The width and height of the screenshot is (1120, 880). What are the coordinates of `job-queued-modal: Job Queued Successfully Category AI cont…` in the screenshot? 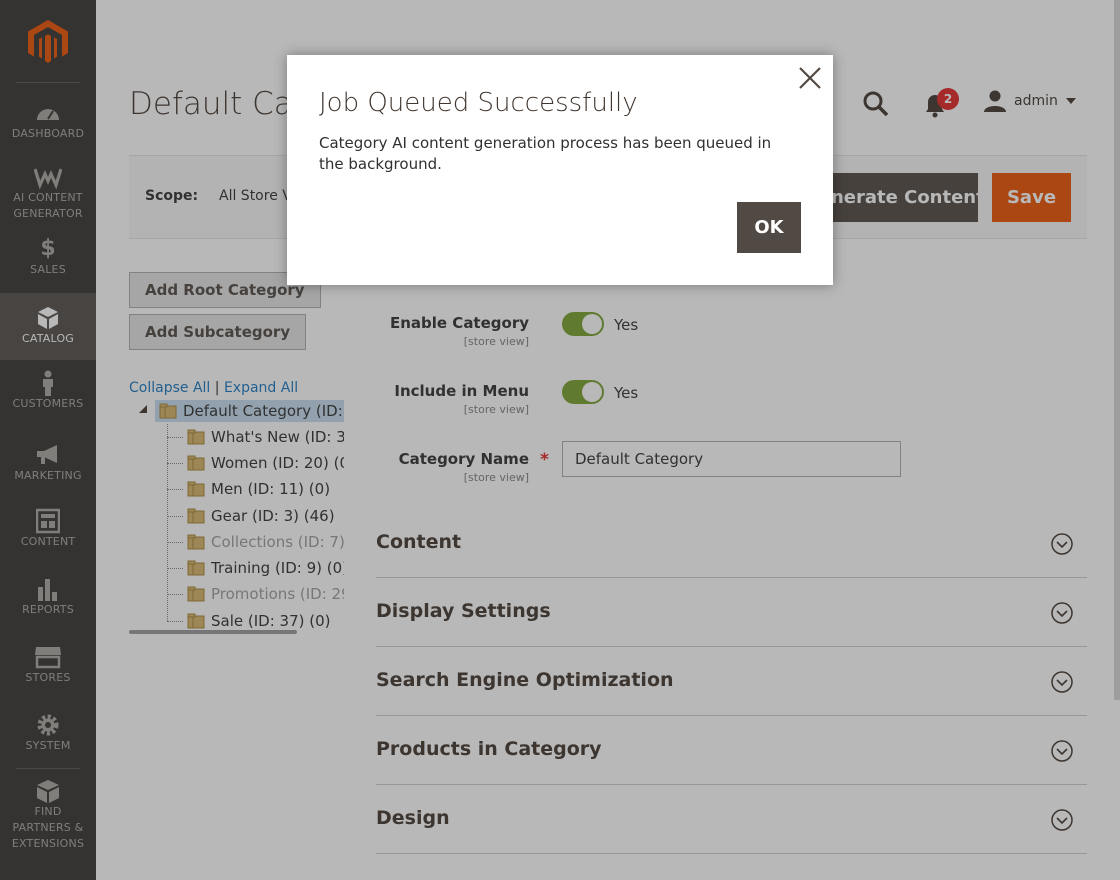 It's located at (560, 170).